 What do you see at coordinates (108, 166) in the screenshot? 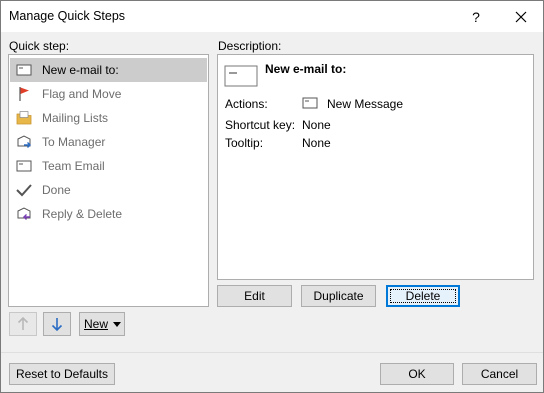
I see `list-item: Team Email` at bounding box center [108, 166].